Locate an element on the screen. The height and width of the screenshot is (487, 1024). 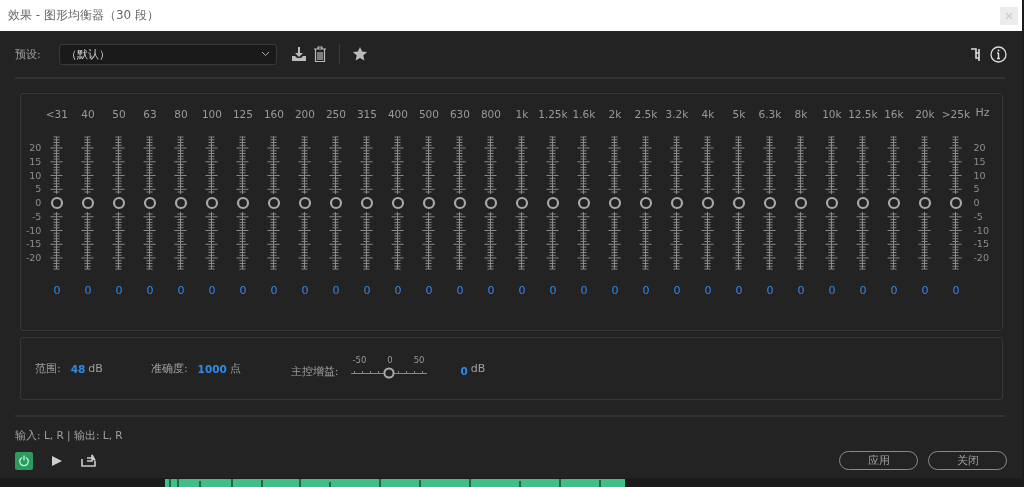
scale-label: 15 is located at coordinates (979, 161).